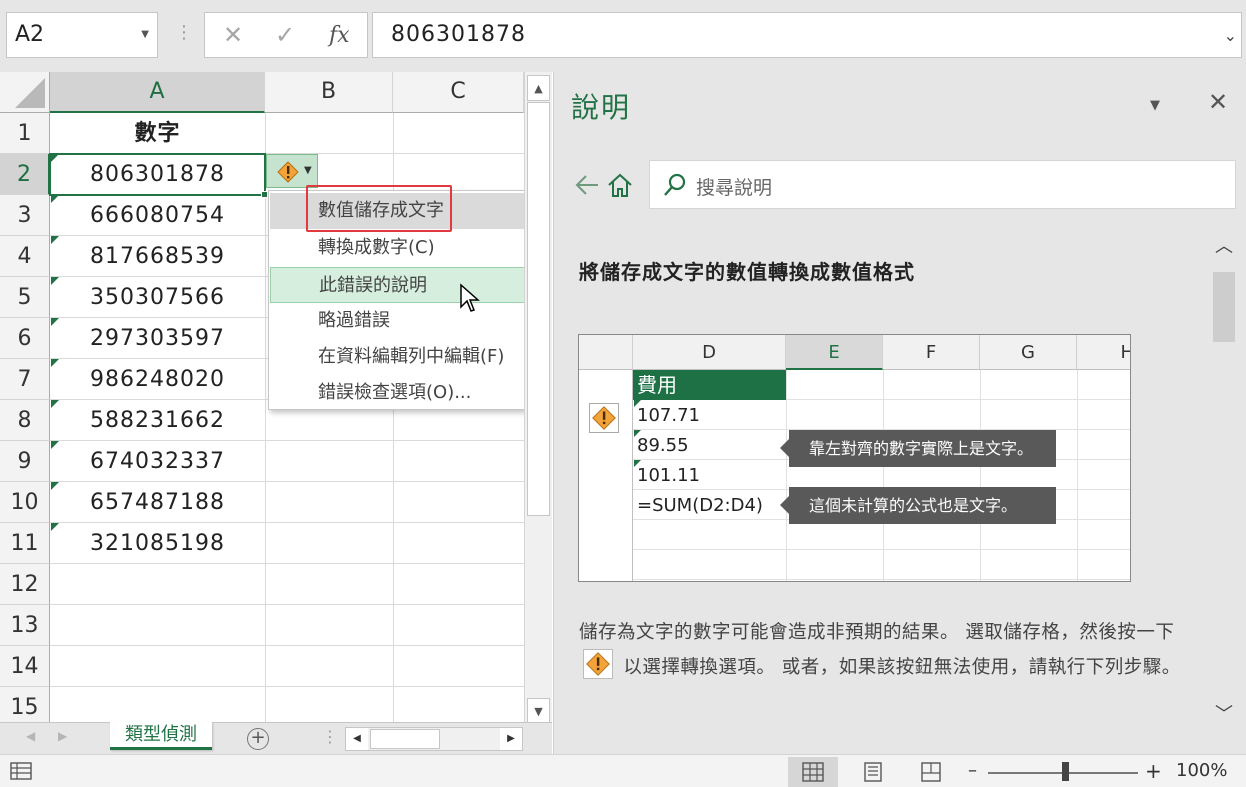  Describe the element at coordinates (807, 35) in the screenshot. I see `formula-input: 806301878 ⌄` at that location.